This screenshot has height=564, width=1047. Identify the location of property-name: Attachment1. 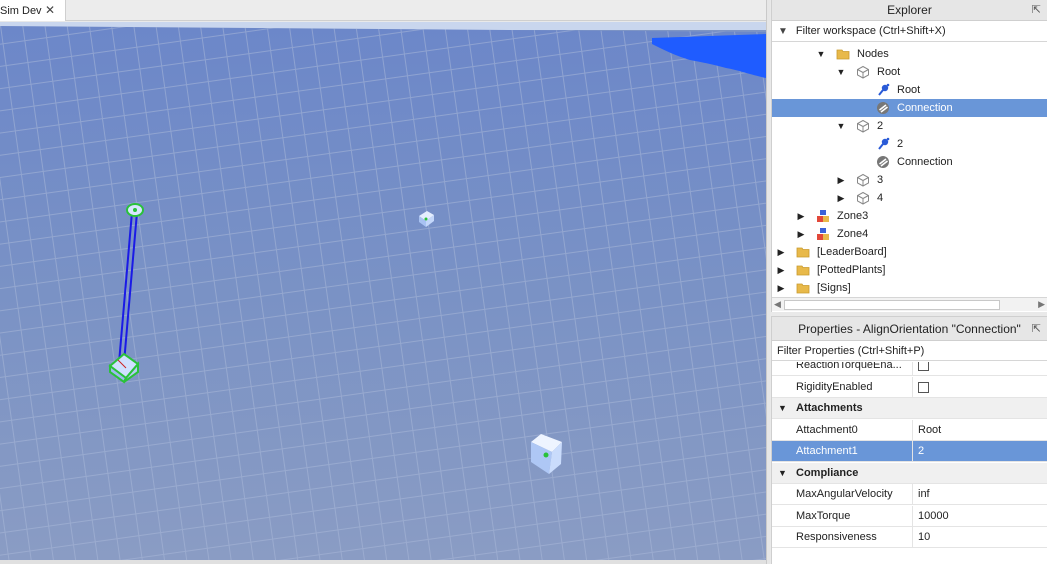
(827, 451).